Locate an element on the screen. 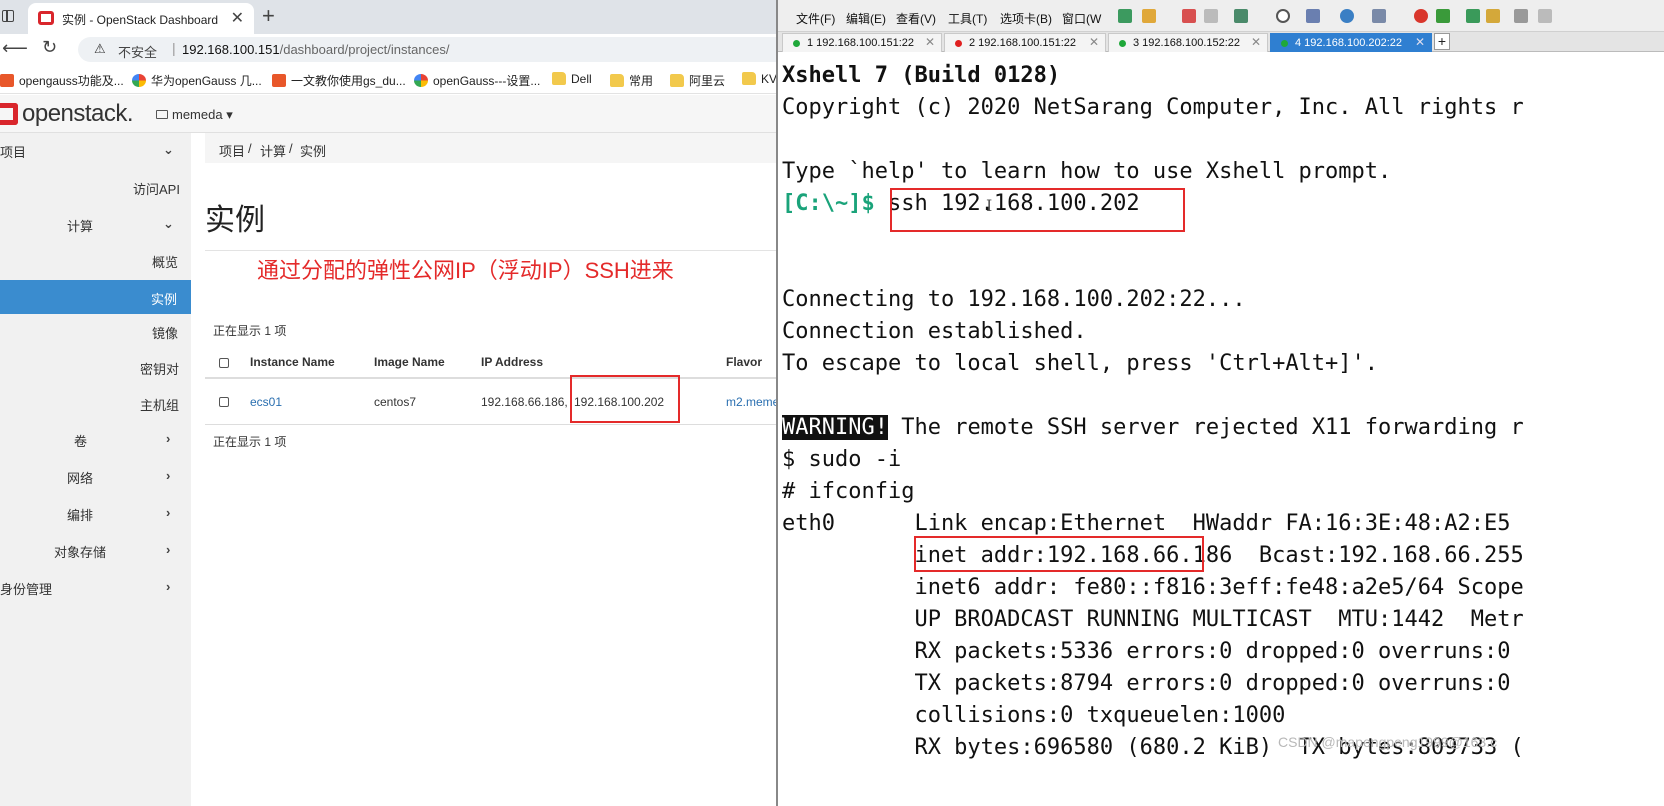 The image size is (1664, 806). reload-icon: ↻ is located at coordinates (49, 47).